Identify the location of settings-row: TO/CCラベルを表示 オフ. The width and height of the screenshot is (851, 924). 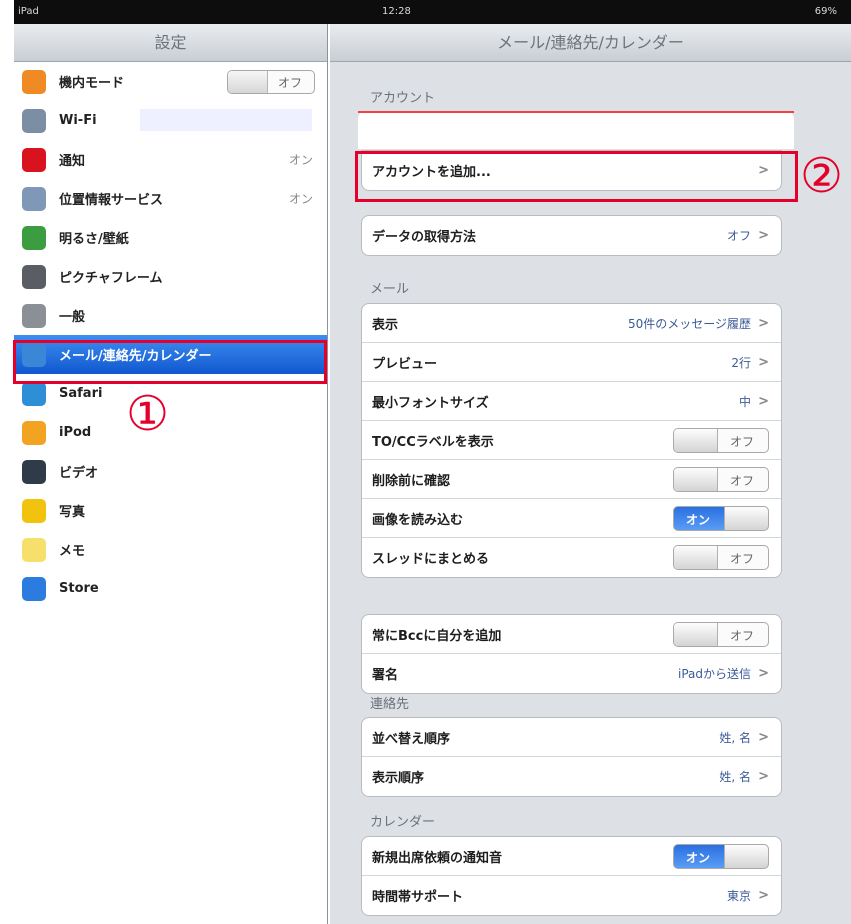
(571, 440).